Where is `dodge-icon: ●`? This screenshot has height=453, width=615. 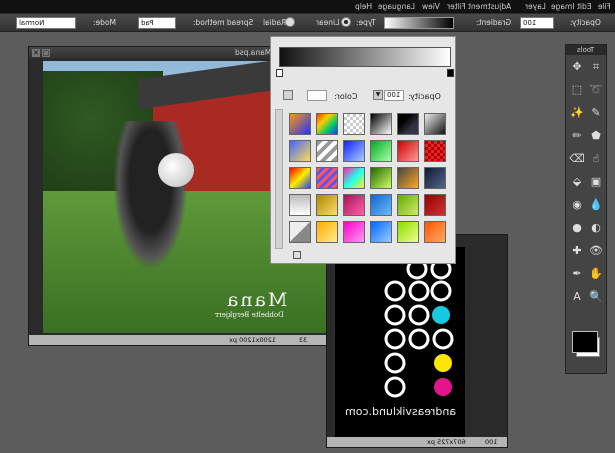 dodge-icon: ● is located at coordinates (577, 228).